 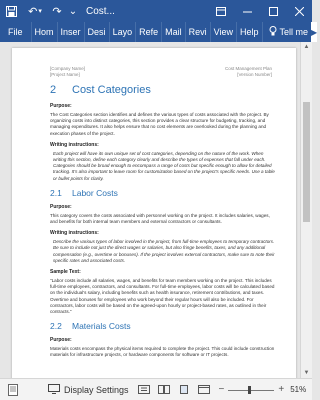 What do you see at coordinates (56, 326) in the screenshot?
I see `subsection-number: 2.2` at bounding box center [56, 326].